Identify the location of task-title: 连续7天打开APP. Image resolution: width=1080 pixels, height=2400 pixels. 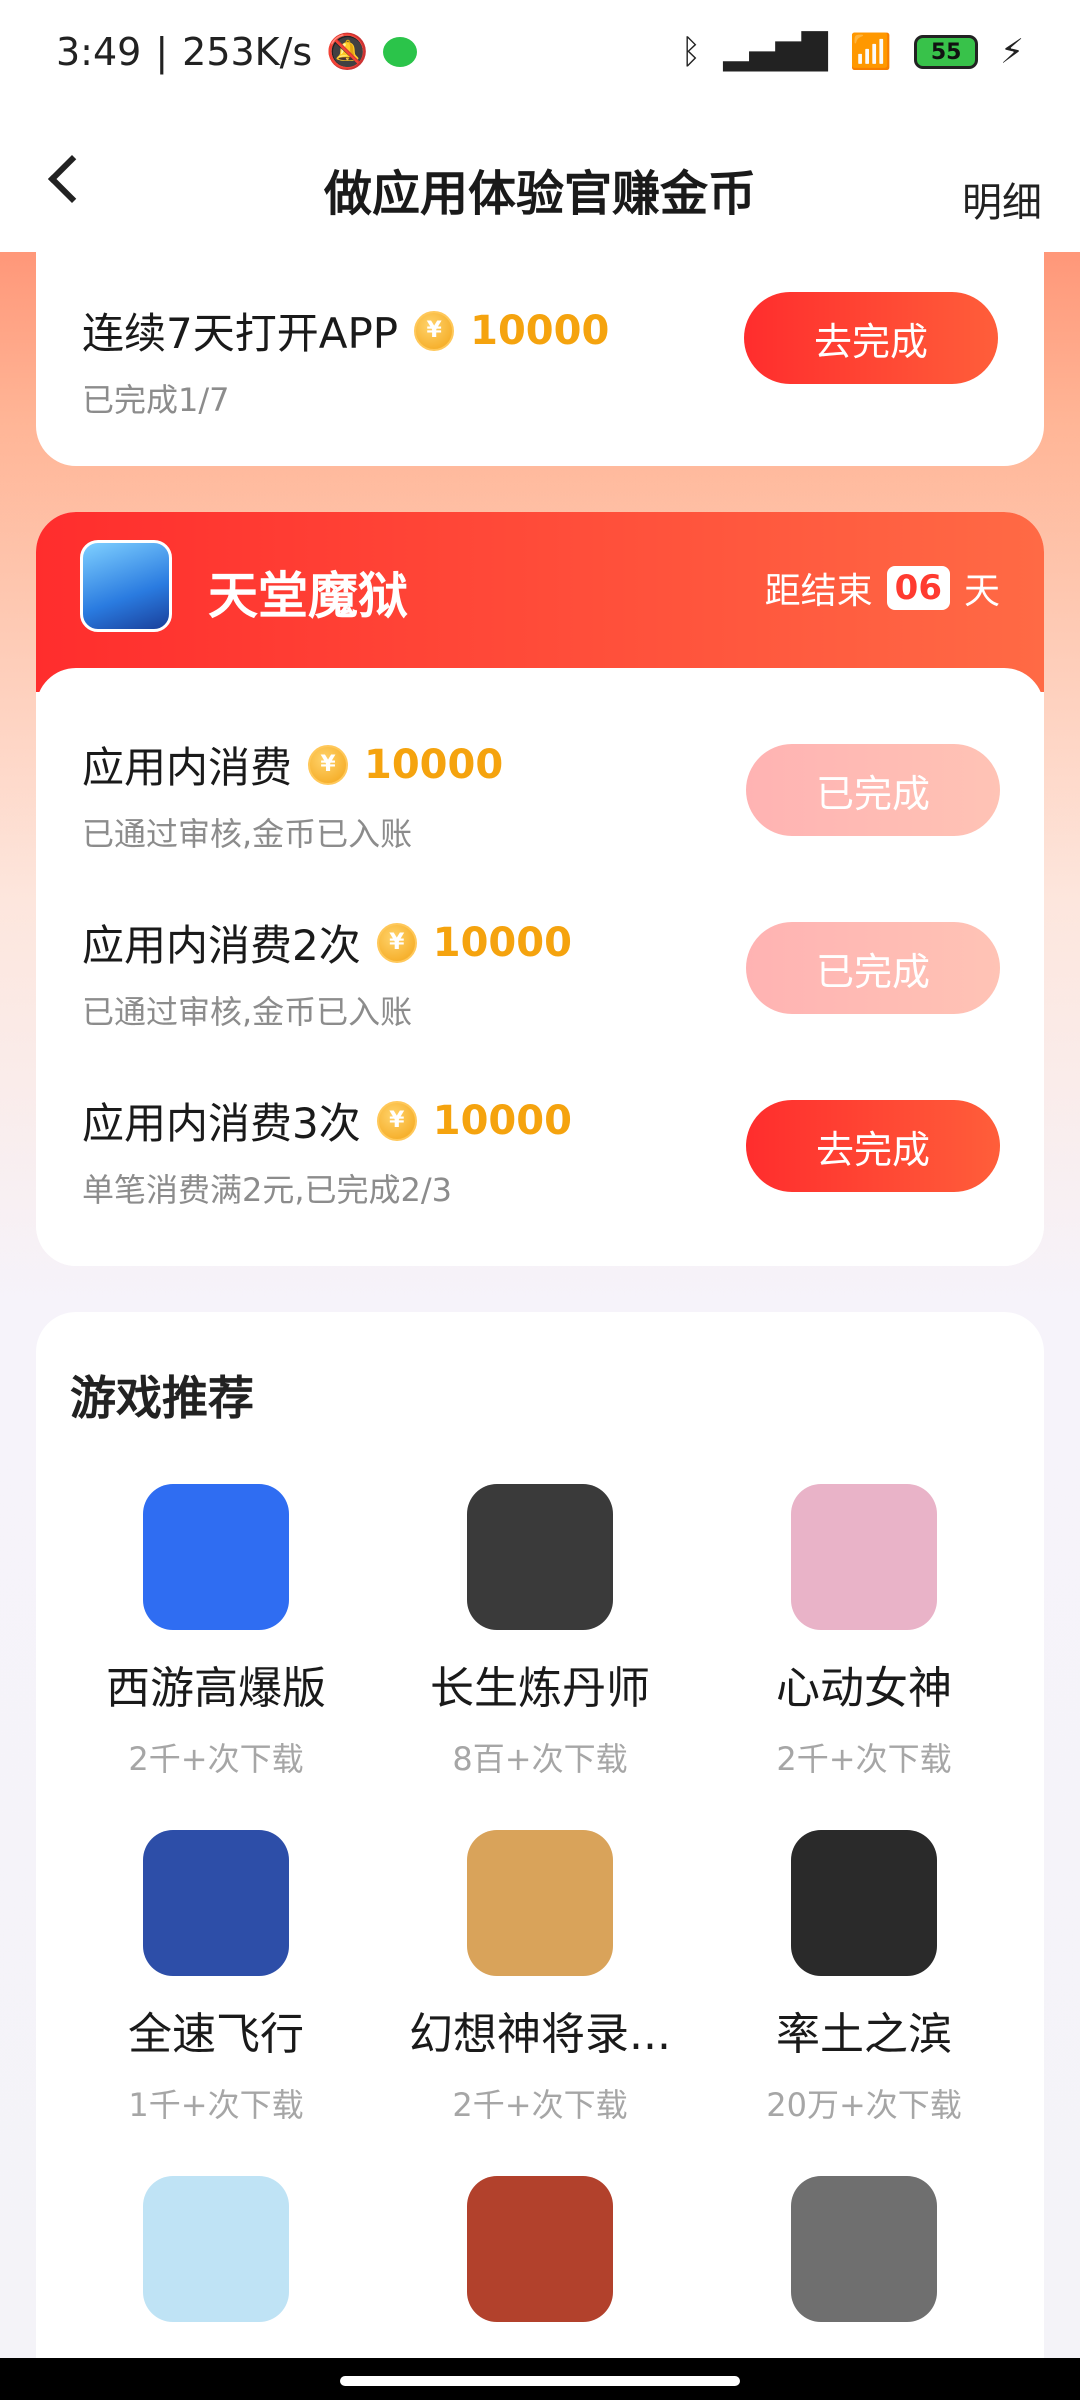
(240, 333).